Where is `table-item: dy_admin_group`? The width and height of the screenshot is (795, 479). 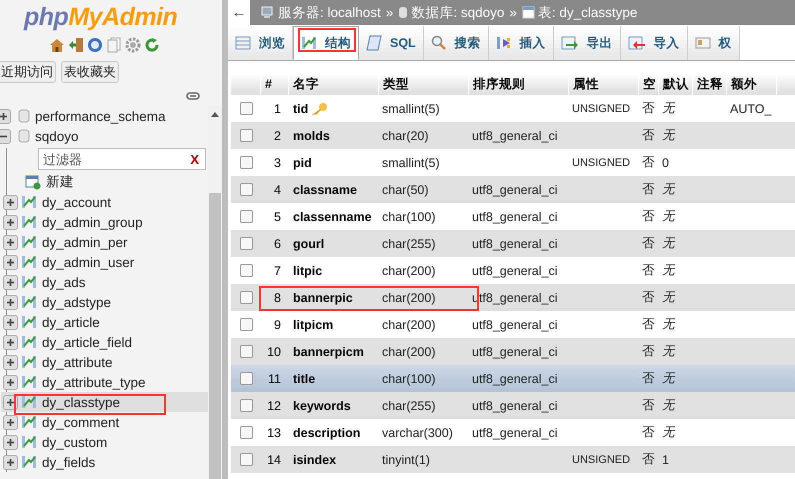 table-item: dy_admin_group is located at coordinates (92, 222).